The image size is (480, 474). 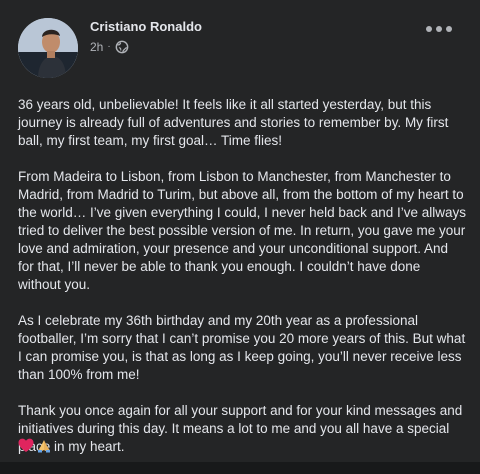 I want to click on more-options-icon, so click(x=439, y=29).